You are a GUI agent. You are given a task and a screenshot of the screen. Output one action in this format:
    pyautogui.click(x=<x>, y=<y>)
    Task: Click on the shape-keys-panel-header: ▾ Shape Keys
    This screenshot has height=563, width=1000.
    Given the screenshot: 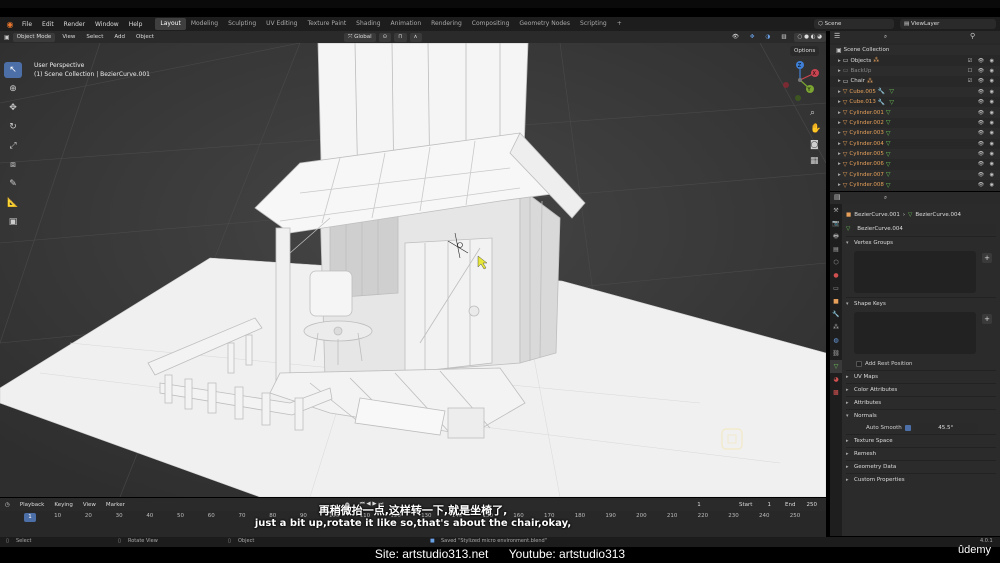 What is the action you would take?
    pyautogui.click(x=921, y=303)
    